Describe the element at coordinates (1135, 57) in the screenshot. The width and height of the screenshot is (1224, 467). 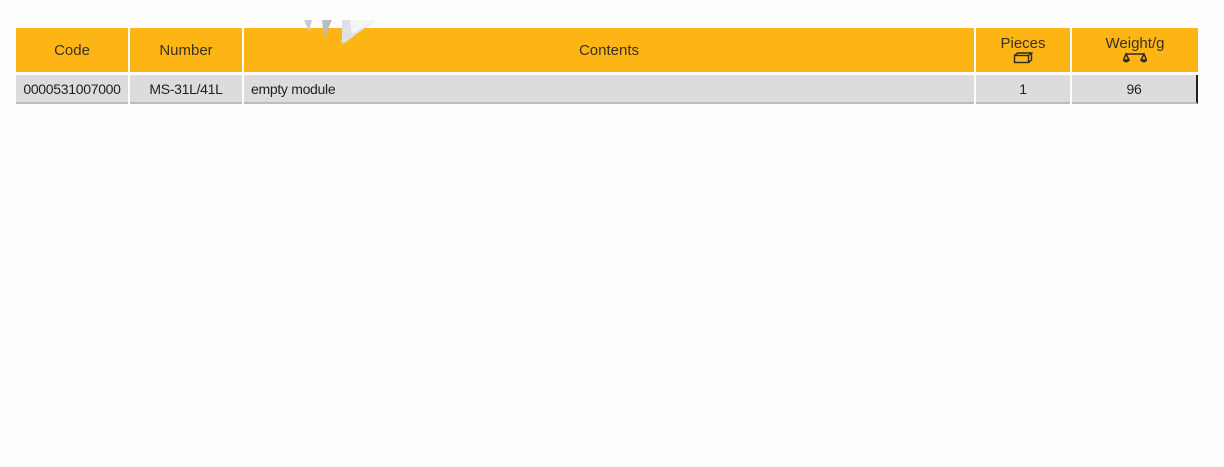
I see `scale-icon` at that location.